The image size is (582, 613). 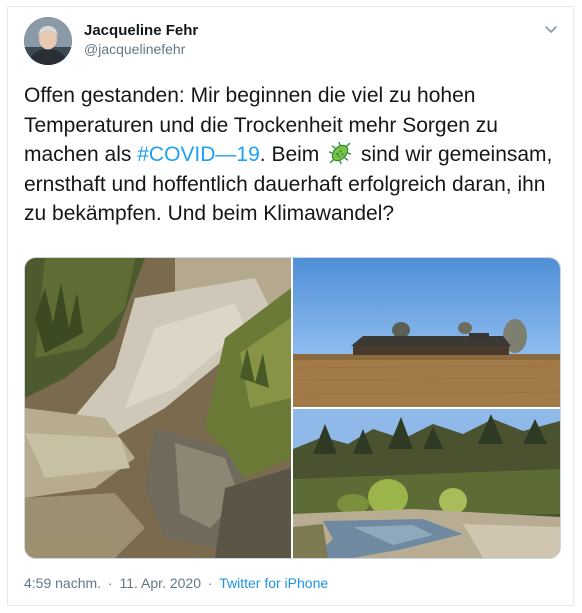 I want to click on chevron-down-icon, so click(x=551, y=29).